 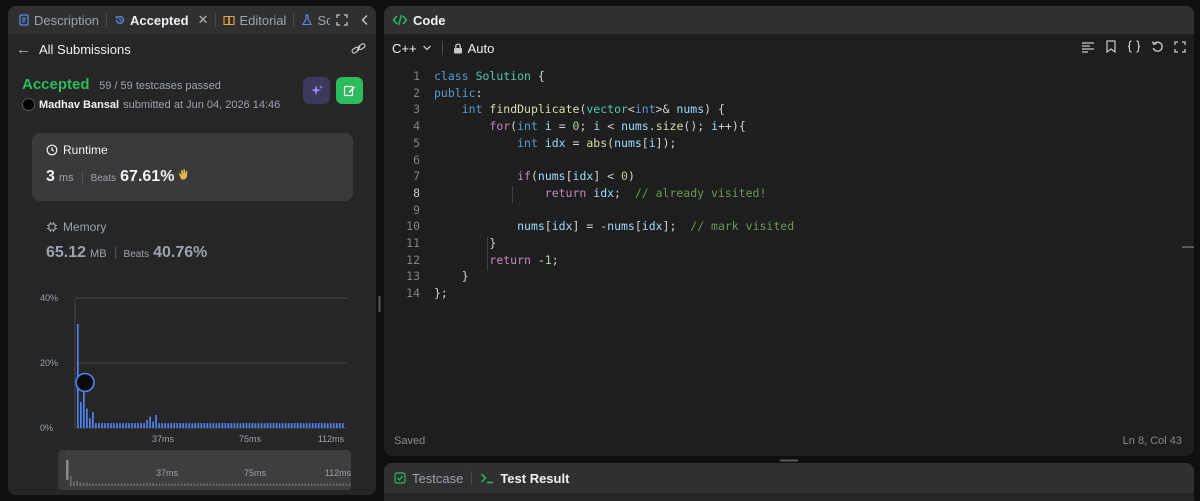 I want to click on tab-description: Description, so click(x=58, y=20).